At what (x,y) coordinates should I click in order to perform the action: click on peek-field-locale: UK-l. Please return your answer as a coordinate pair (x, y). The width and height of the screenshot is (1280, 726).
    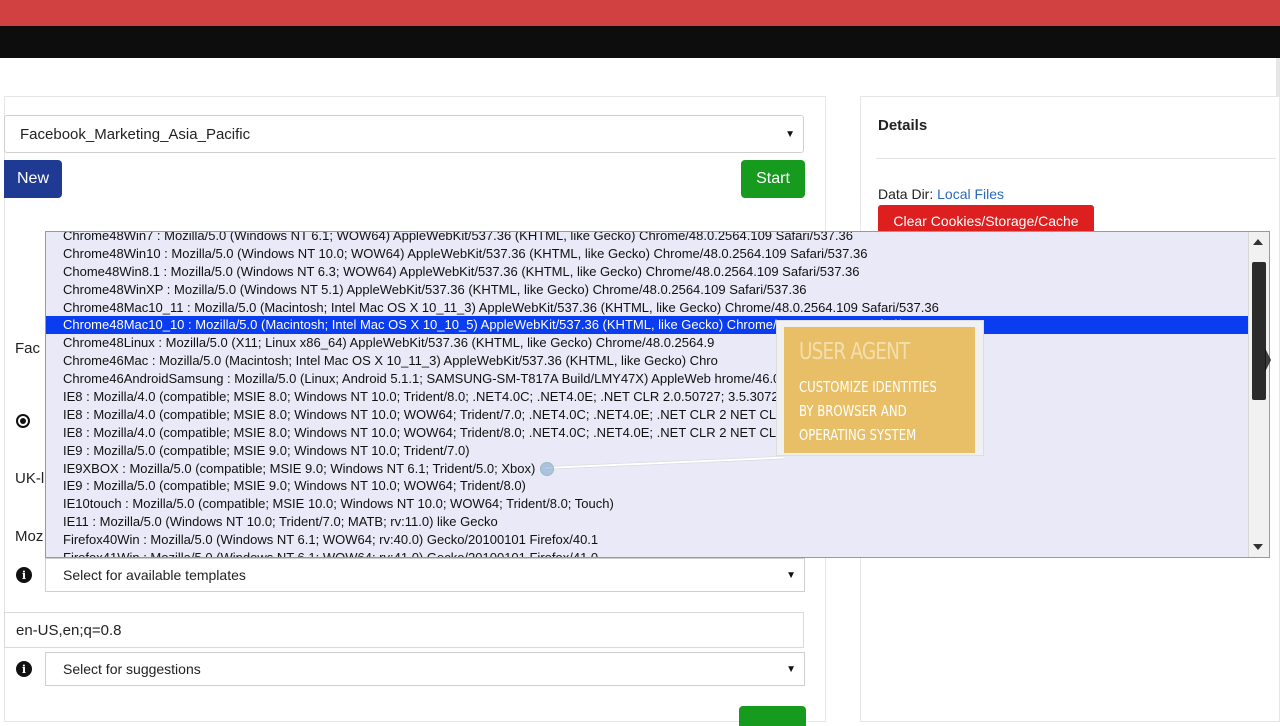
    Looking at the image, I should click on (30, 478).